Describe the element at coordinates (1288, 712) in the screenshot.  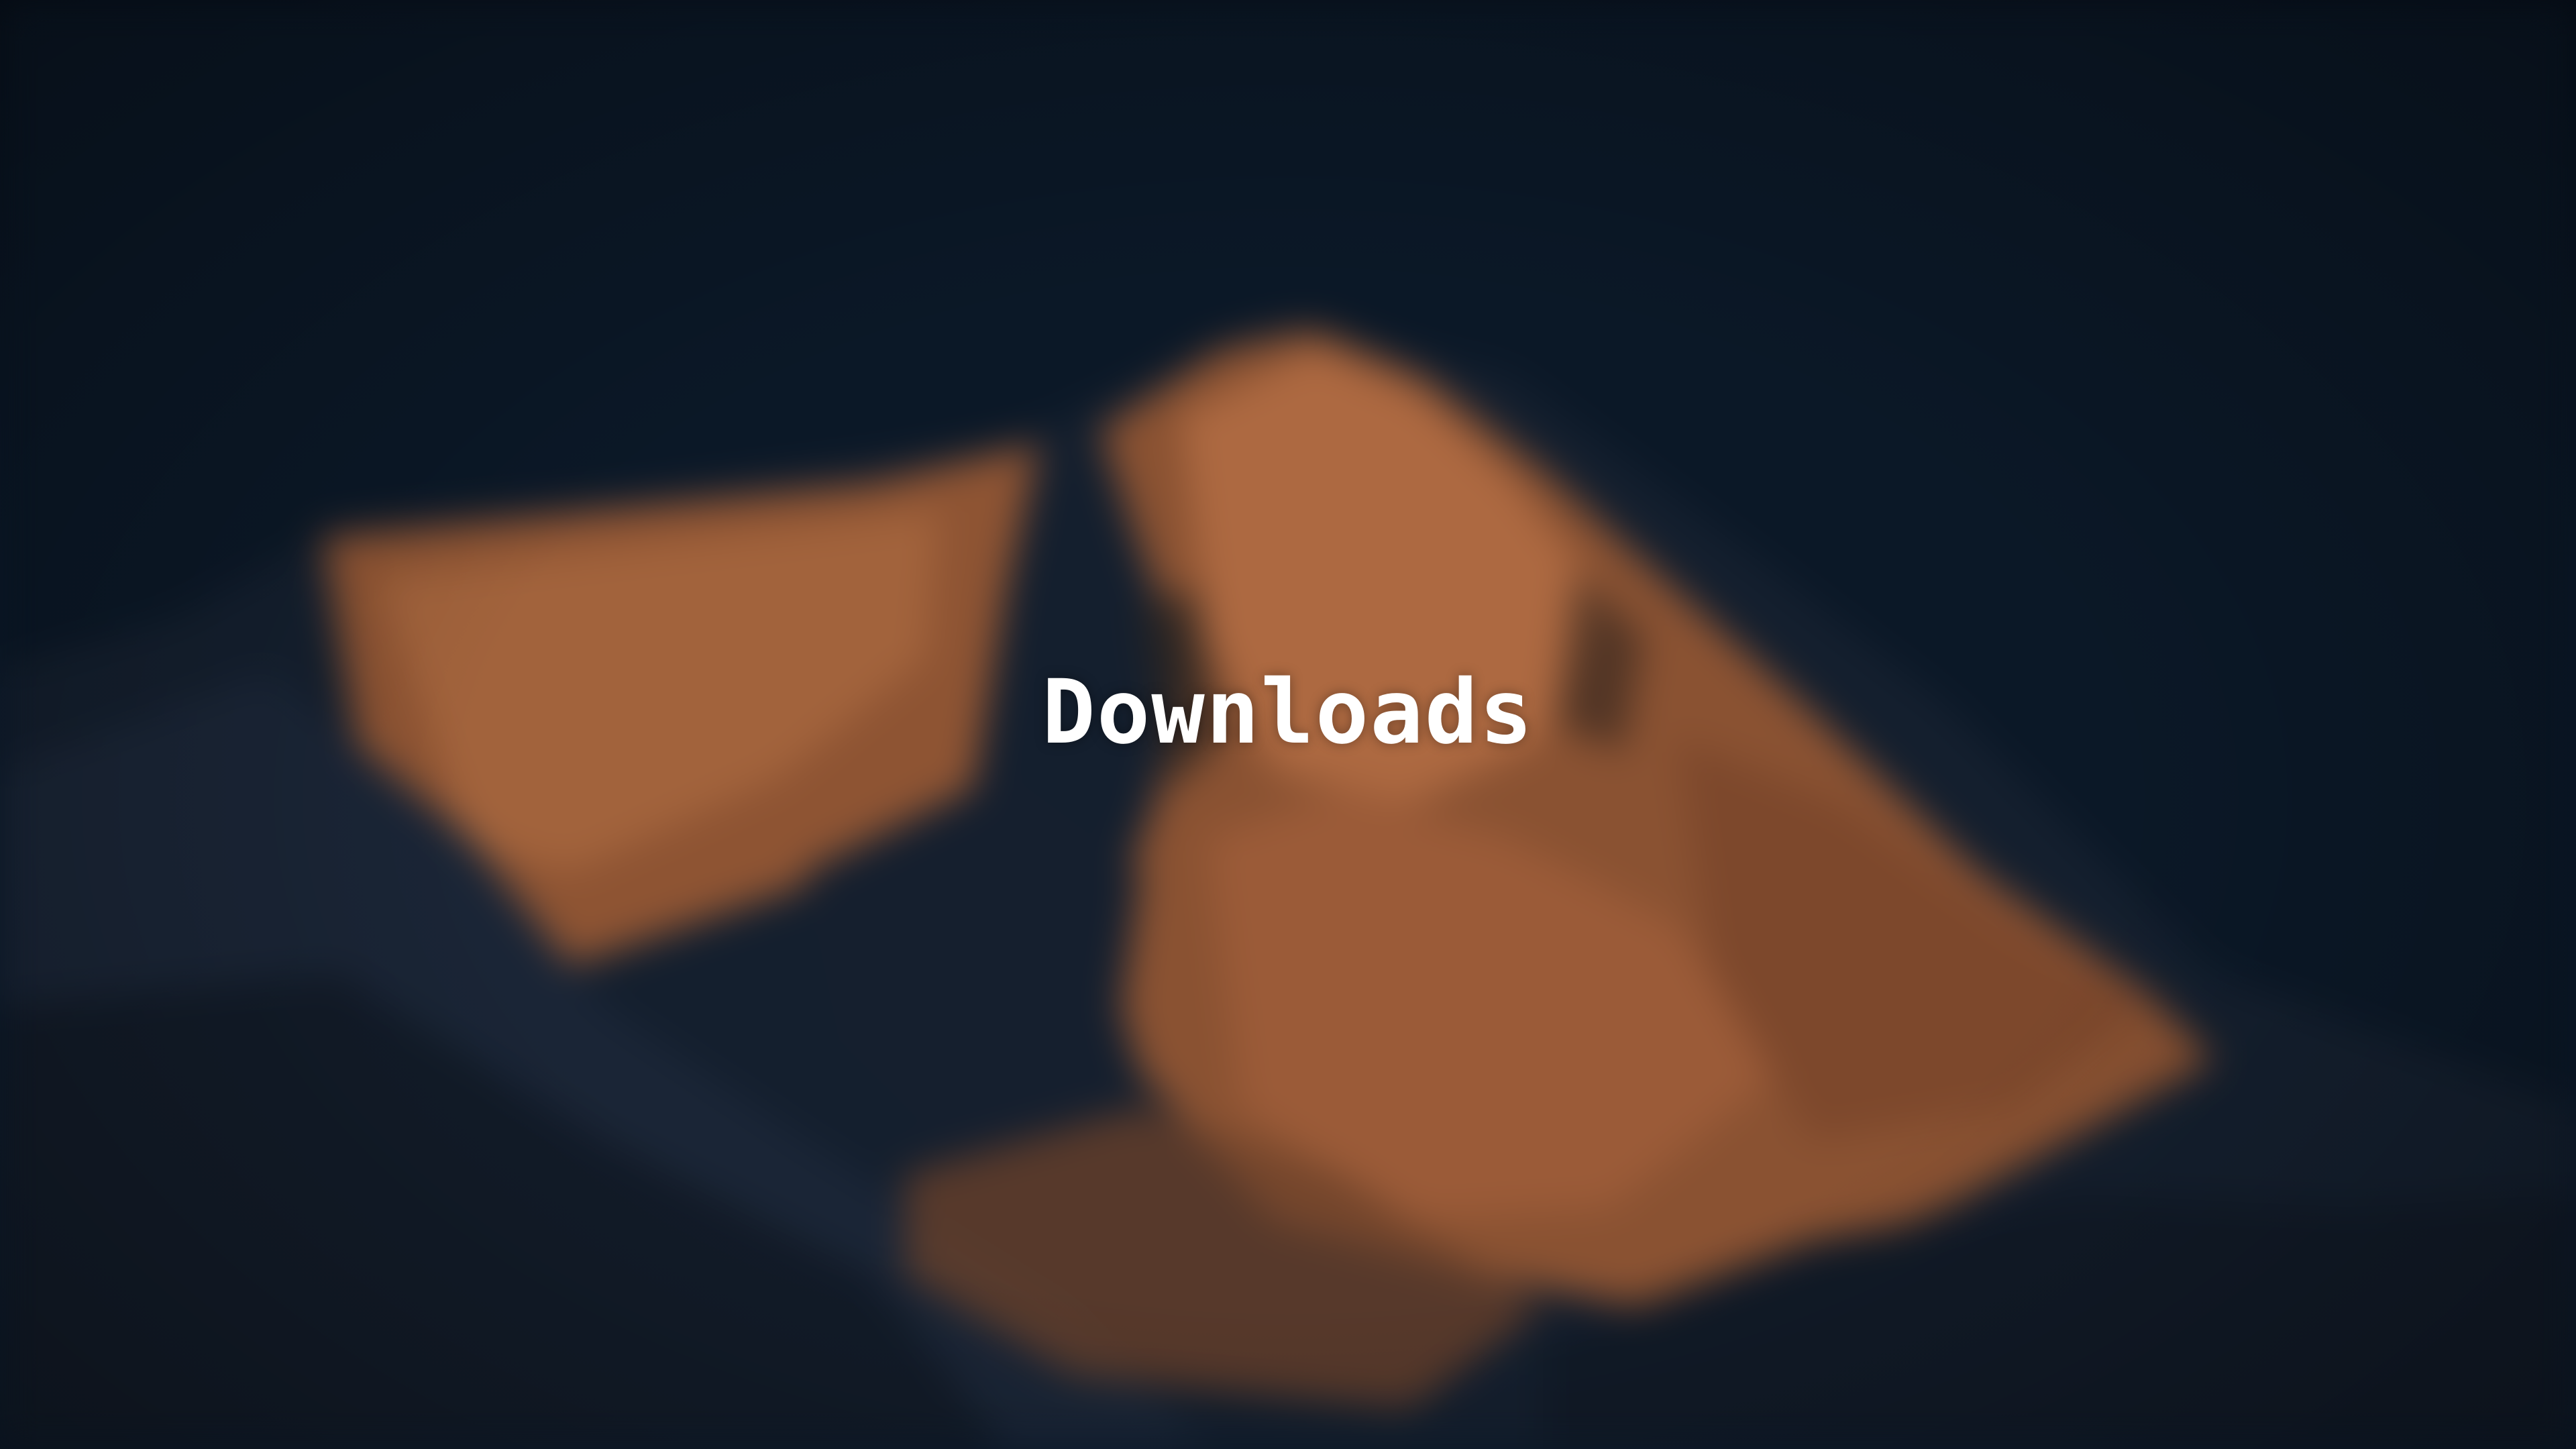
I see `folder-title: Downloads` at that location.